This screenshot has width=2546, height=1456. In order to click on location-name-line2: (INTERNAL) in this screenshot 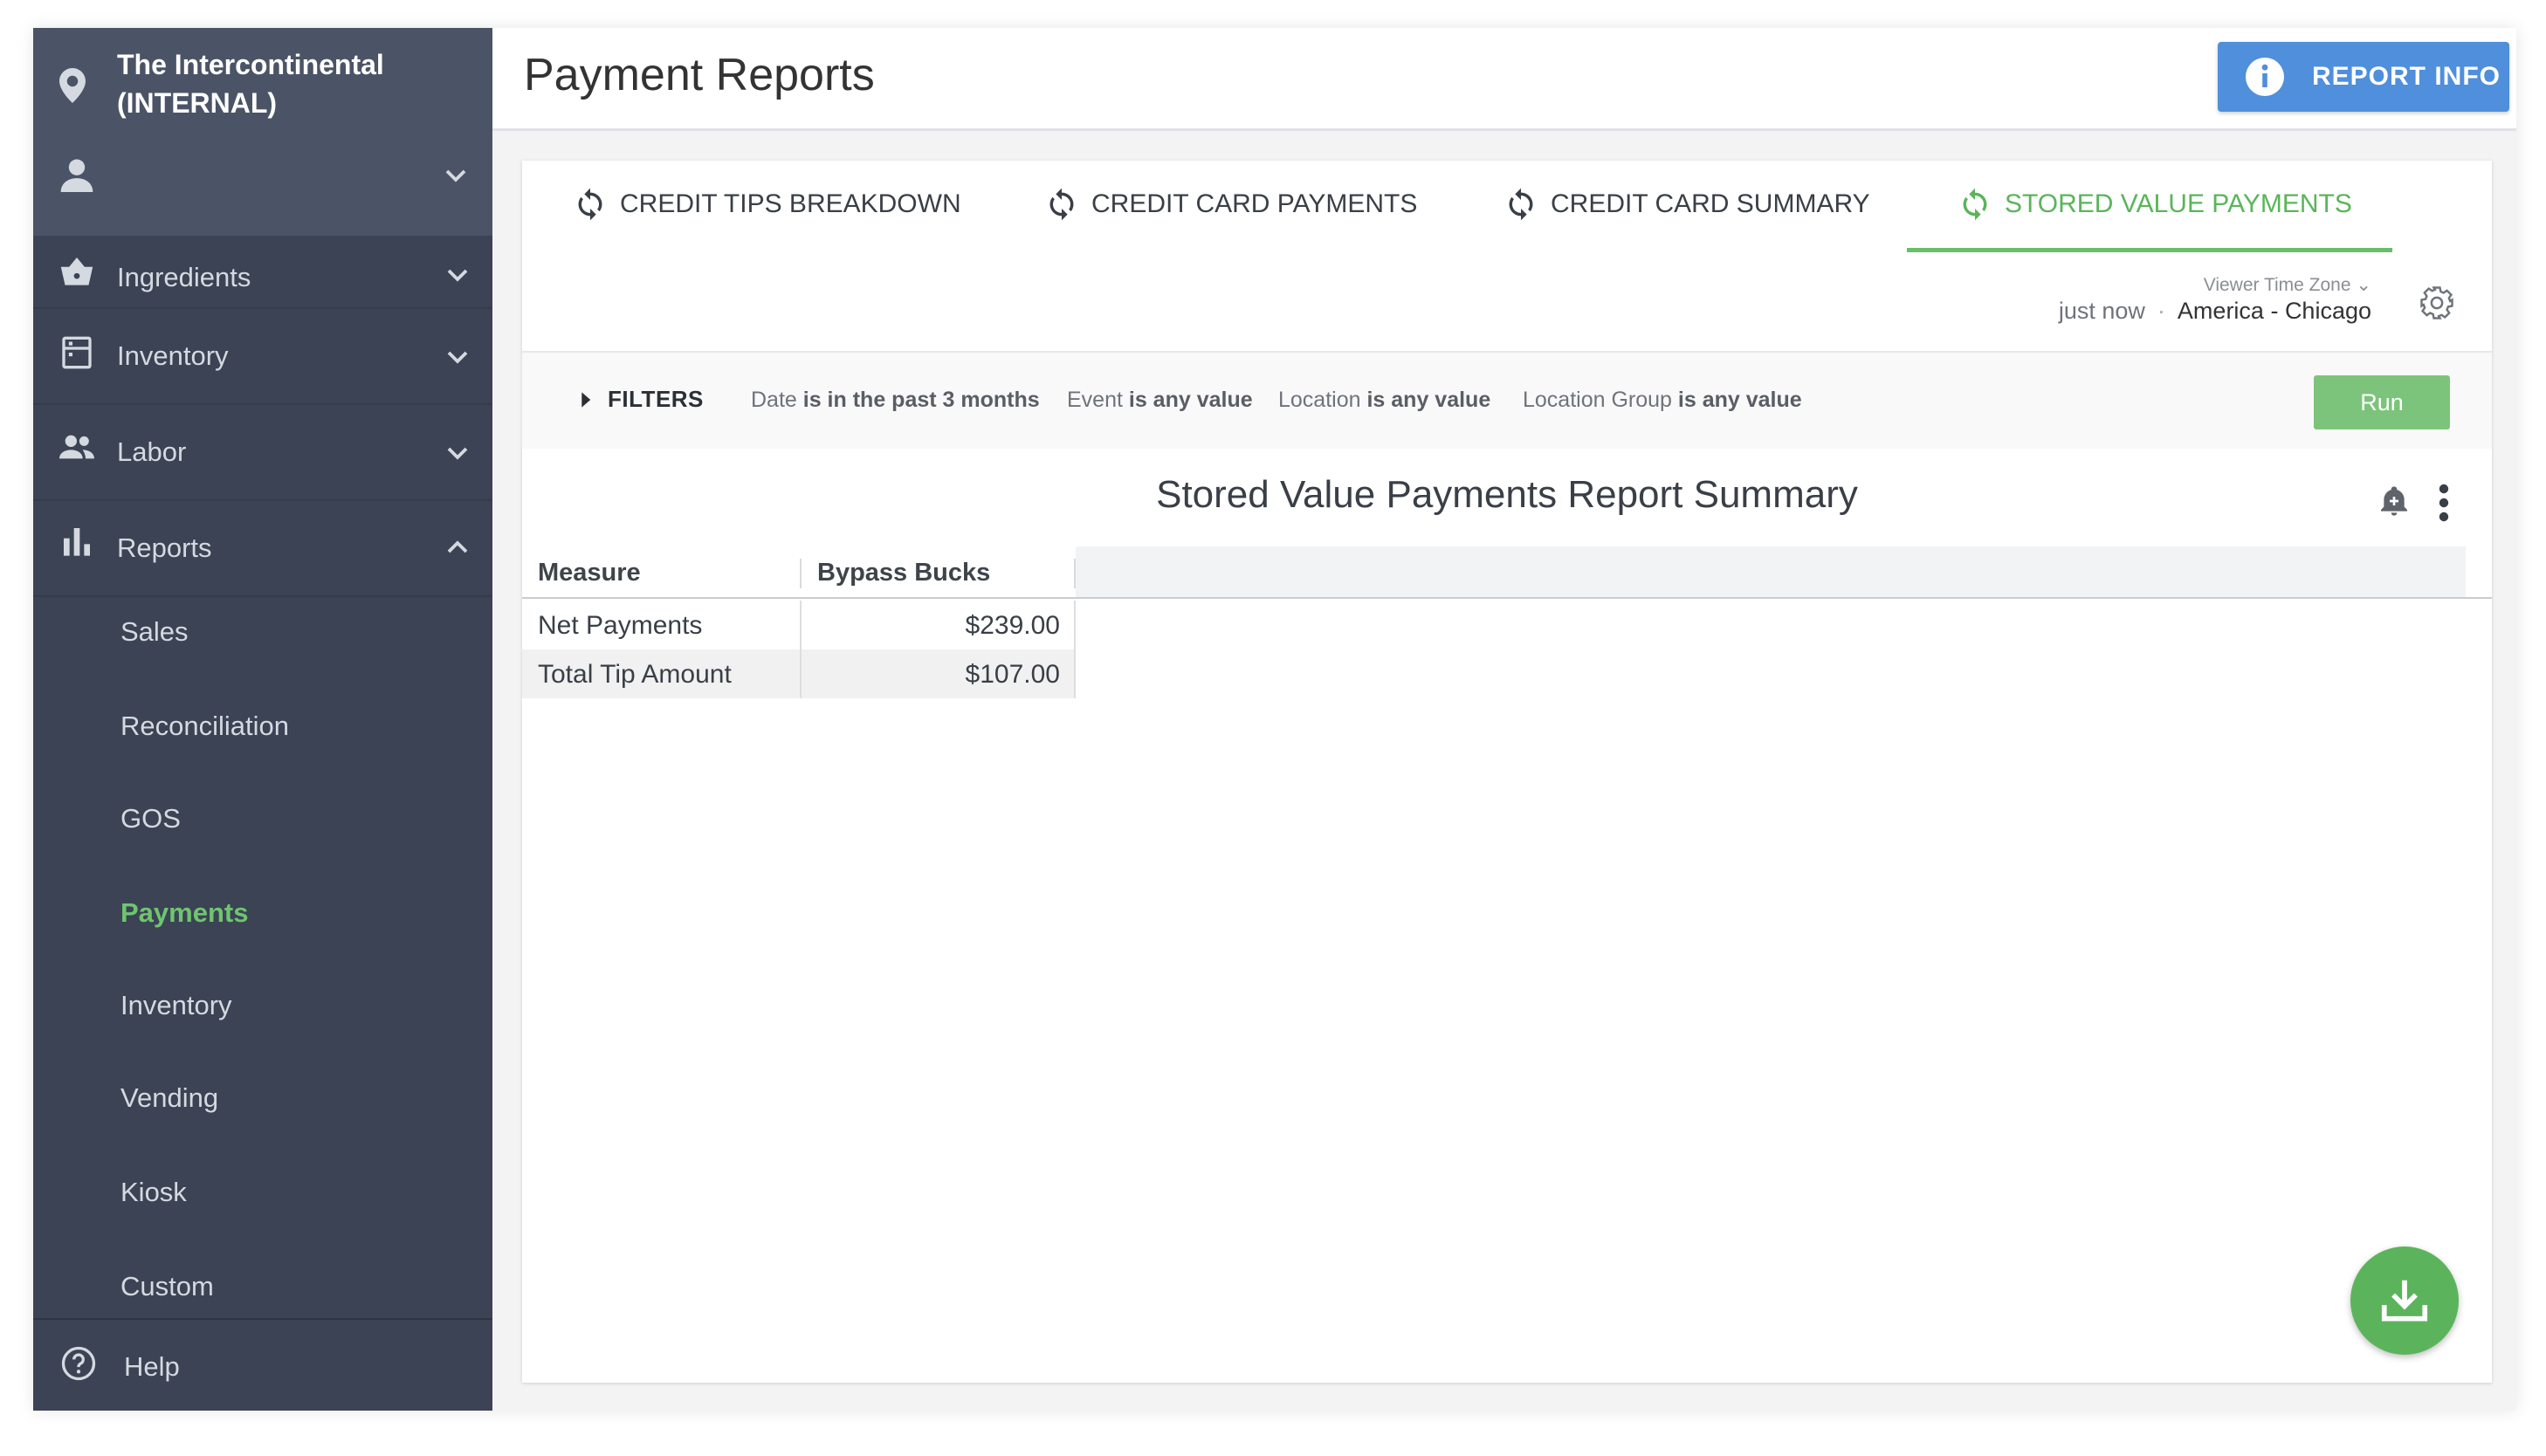, I will do `click(197, 103)`.